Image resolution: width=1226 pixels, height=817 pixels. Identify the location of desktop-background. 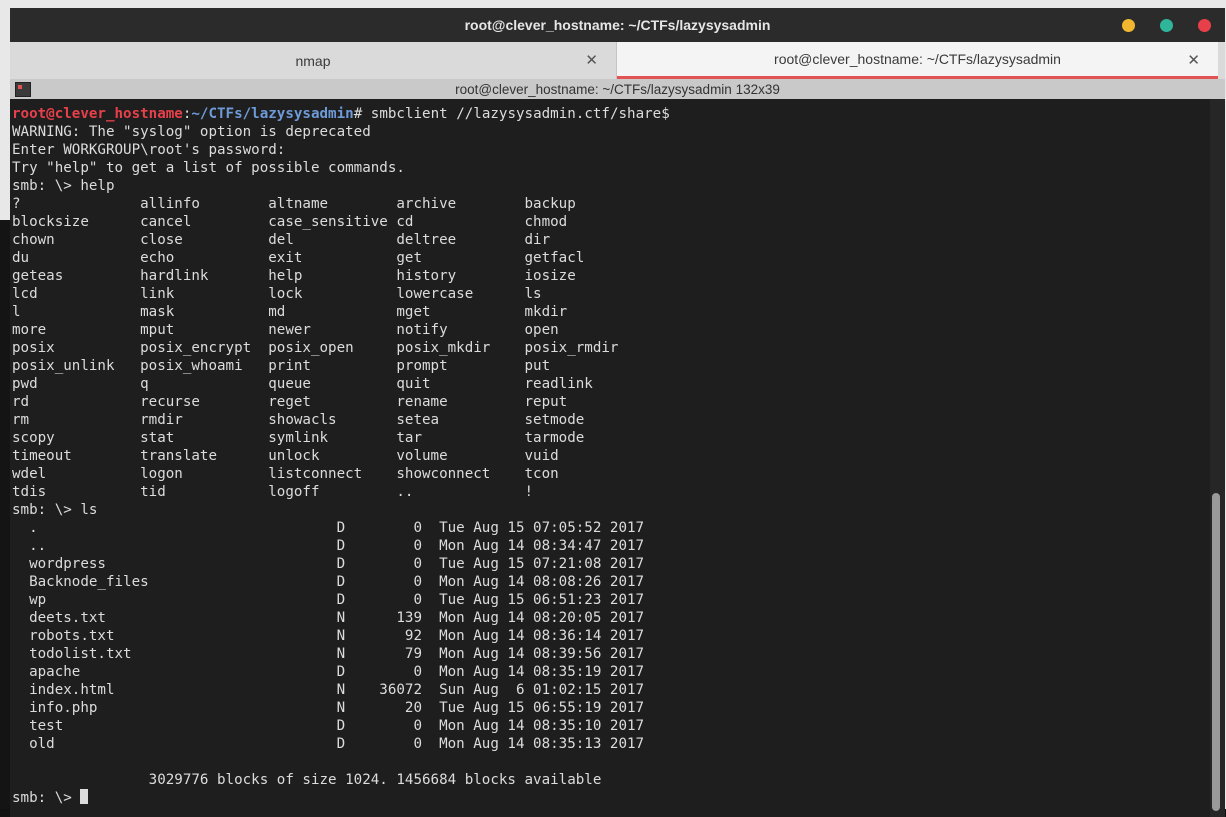
(5, 518).